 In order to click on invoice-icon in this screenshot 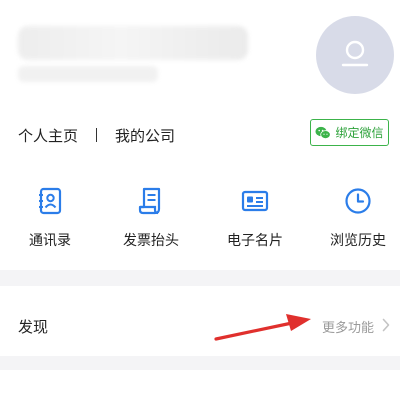, I will do `click(149, 201)`.